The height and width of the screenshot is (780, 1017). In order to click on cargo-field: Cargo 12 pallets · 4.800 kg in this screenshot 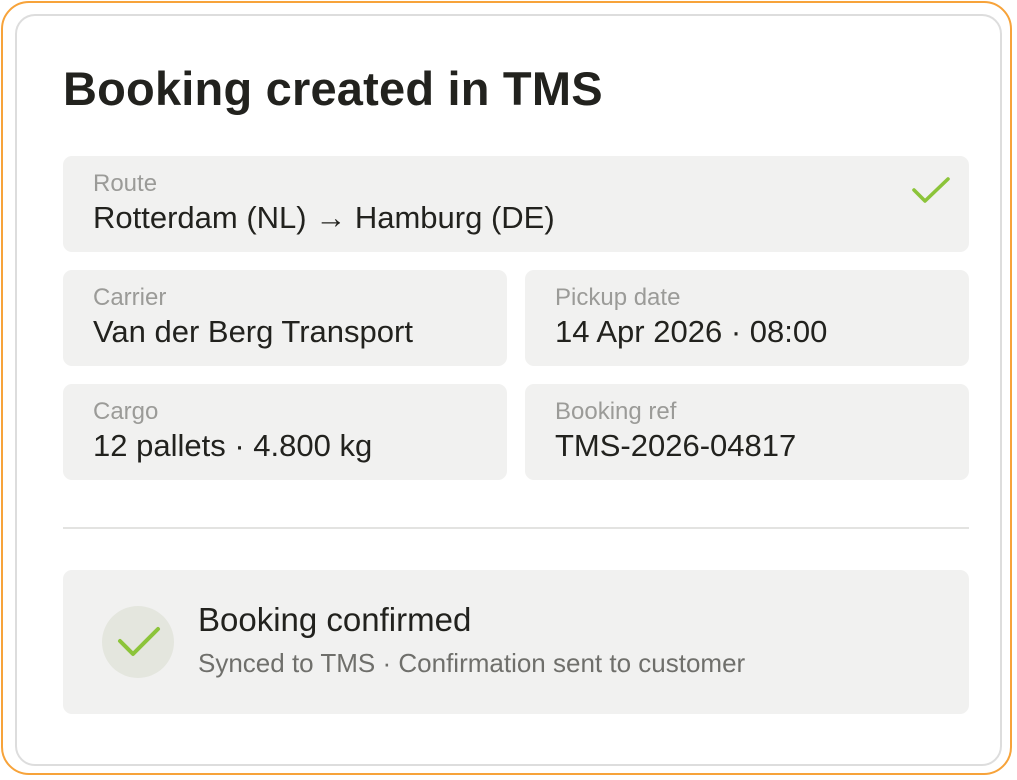, I will do `click(285, 432)`.